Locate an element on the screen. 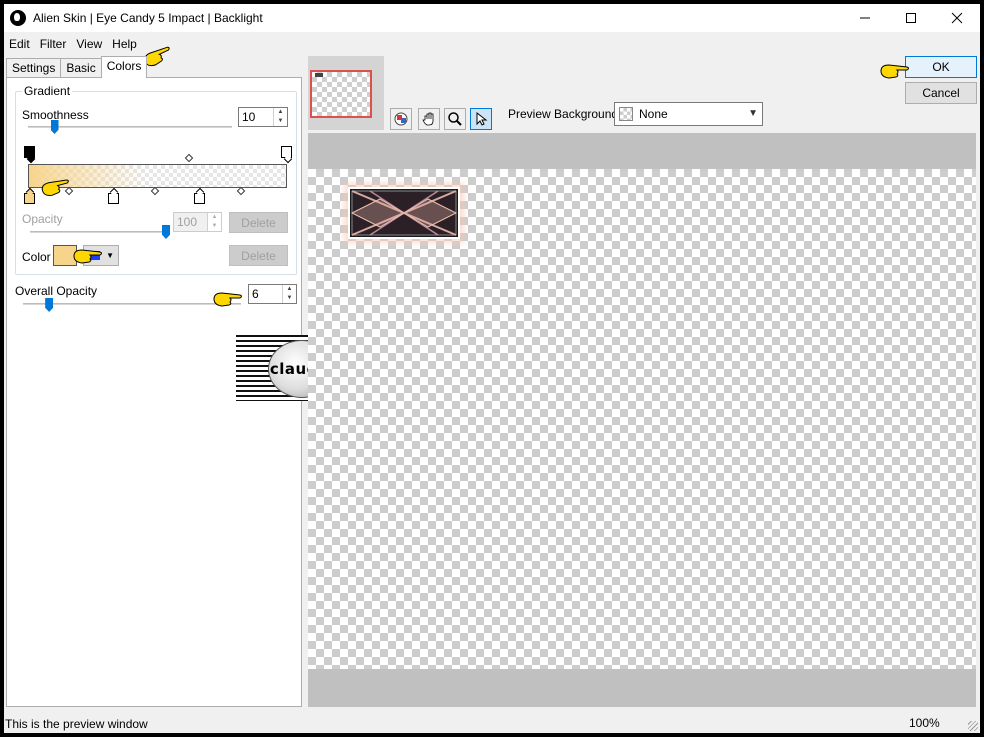 The width and height of the screenshot is (984, 737). gradient-color-stop-selected is located at coordinates (29, 198).